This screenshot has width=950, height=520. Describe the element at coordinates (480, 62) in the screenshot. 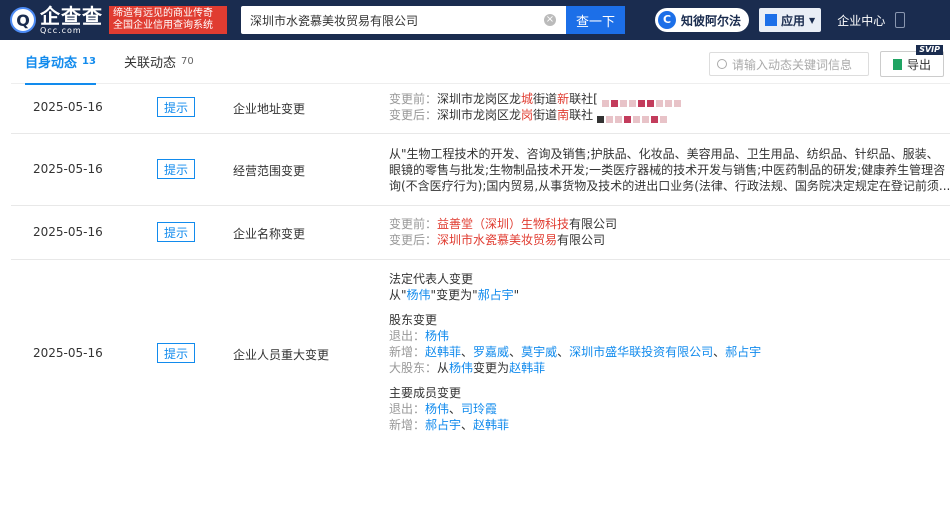

I see `tabs-bar: 自身动态 13 关联动态 70 请输入动态关键词信息 导出 SVIP` at that location.